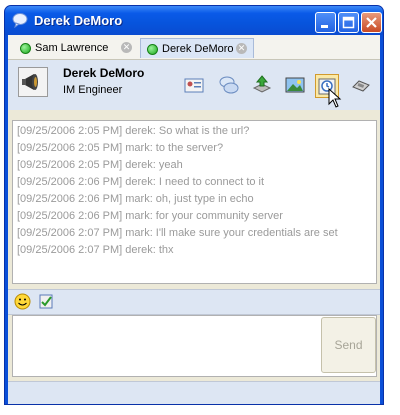 This screenshot has height=415, width=400. Describe the element at coordinates (72, 48) in the screenshot. I see `tab-label: Sam Lawrence` at that location.